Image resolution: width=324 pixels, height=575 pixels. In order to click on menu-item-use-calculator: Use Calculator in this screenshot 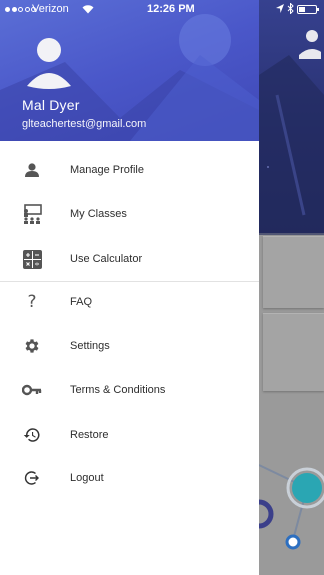, I will do `click(129, 259)`.